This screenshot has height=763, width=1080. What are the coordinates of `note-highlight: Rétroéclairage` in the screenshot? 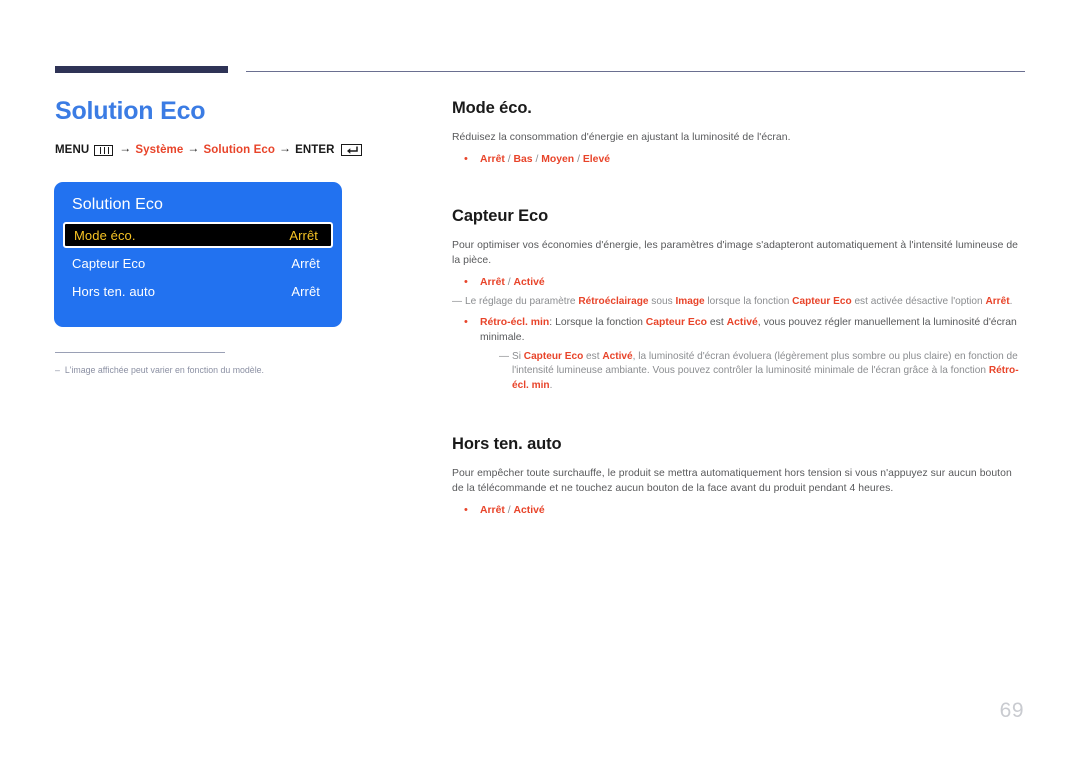 It's located at (613, 301).